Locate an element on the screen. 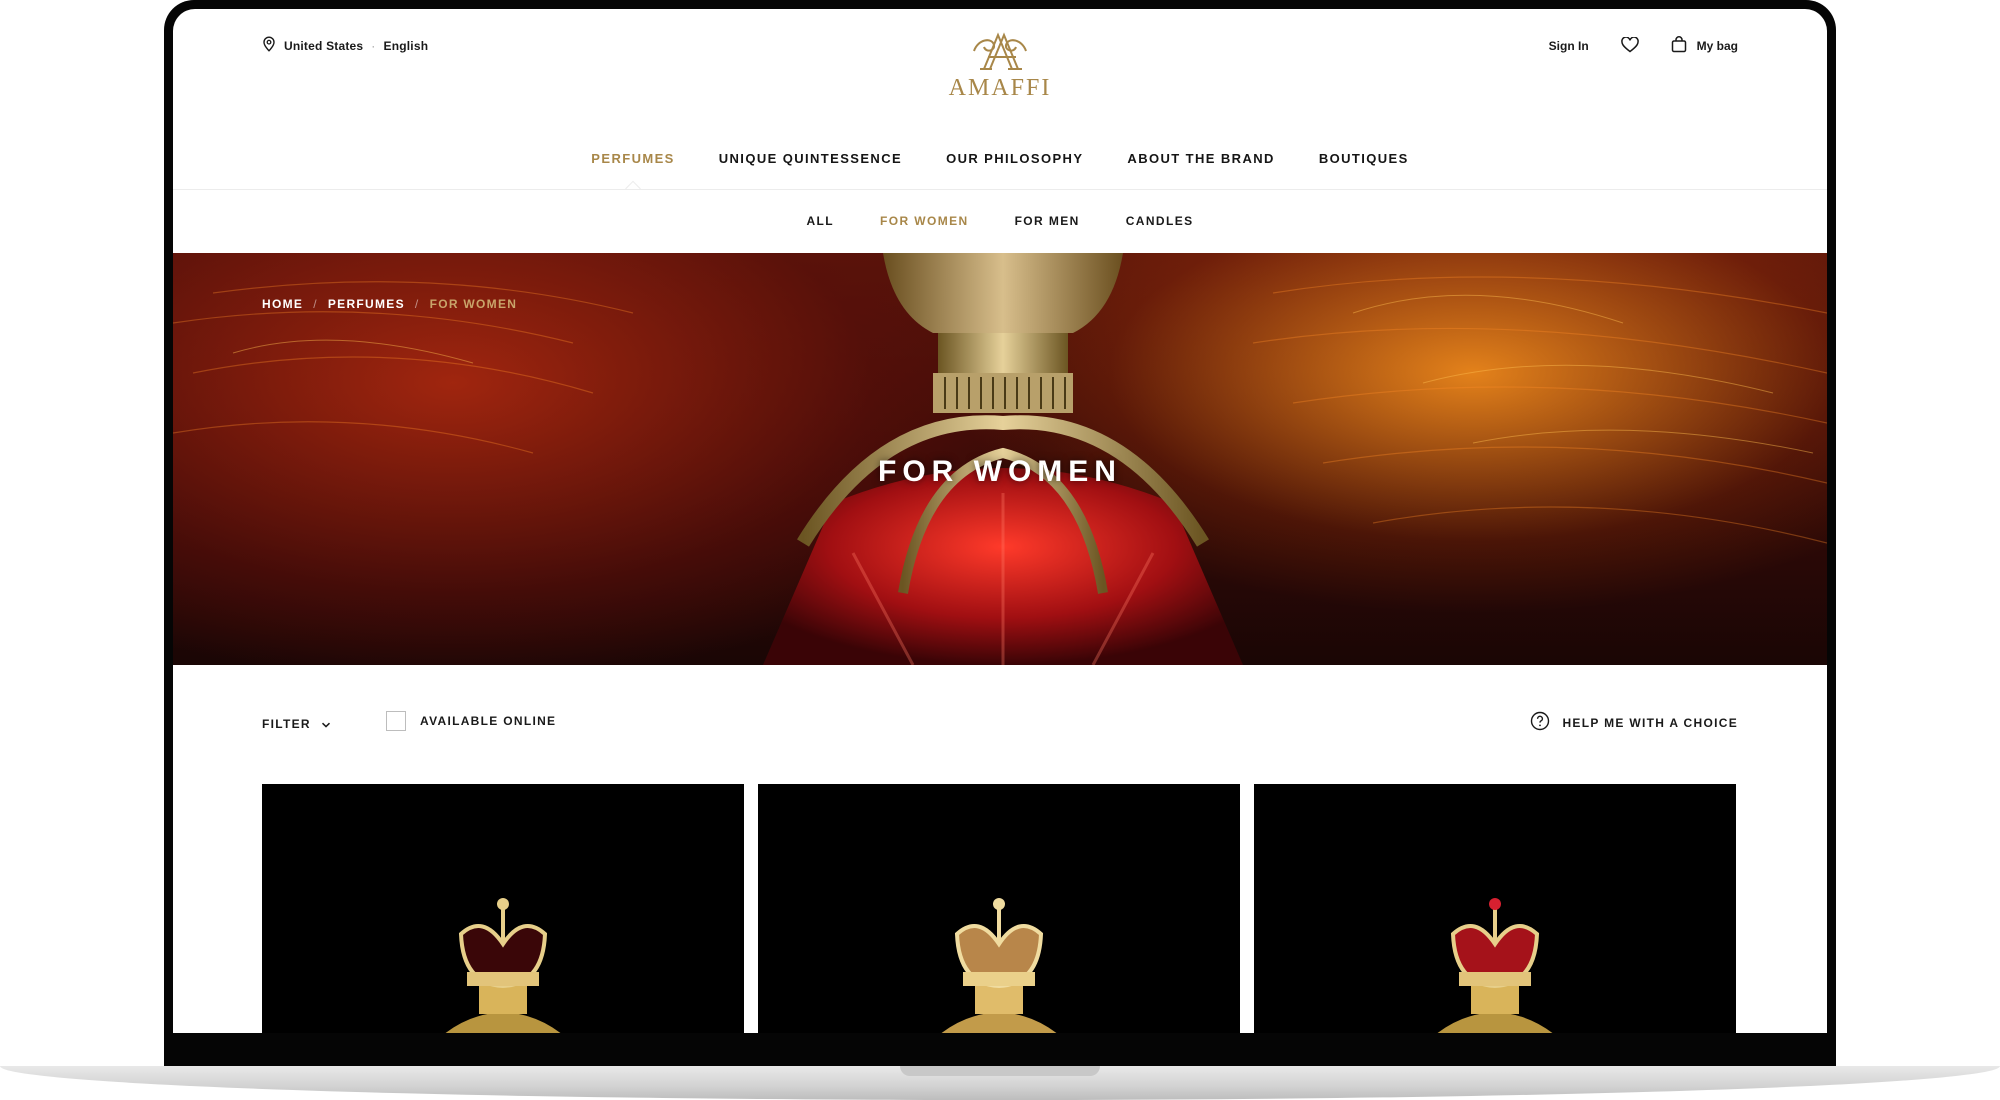 This screenshot has height=1100, width=2000. bag-label: My bag is located at coordinates (1717, 46).